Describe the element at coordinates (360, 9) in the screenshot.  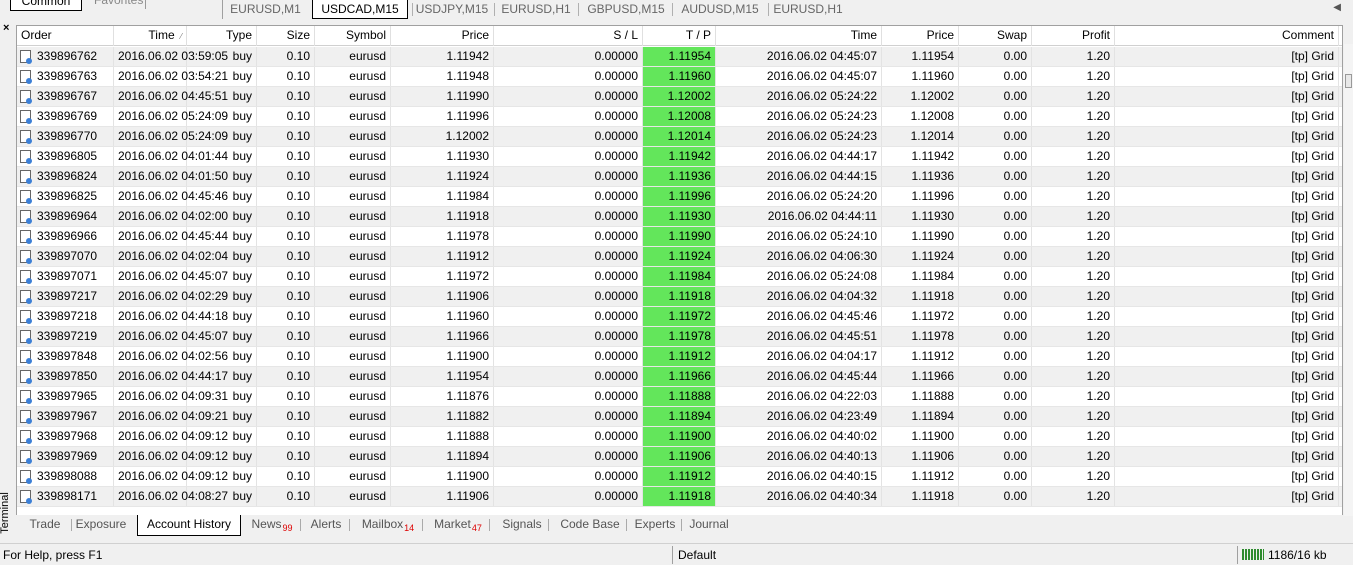
I see `chart-tab: USDCAD,M15` at that location.